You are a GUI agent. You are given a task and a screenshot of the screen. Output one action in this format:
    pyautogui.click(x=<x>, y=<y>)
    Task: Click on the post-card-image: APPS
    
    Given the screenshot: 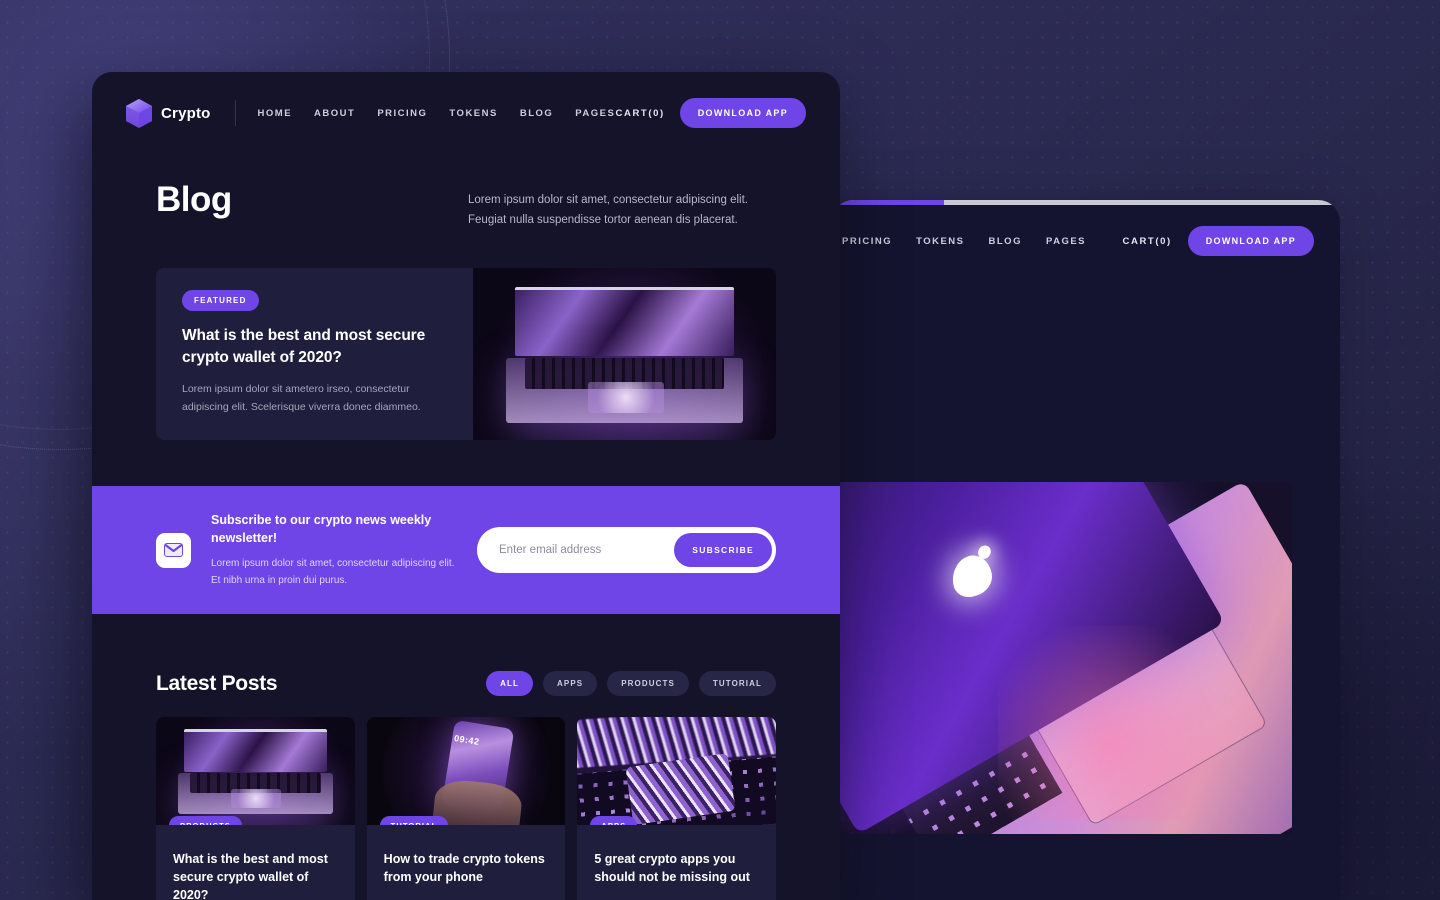 What is the action you would take?
    pyautogui.click(x=677, y=771)
    